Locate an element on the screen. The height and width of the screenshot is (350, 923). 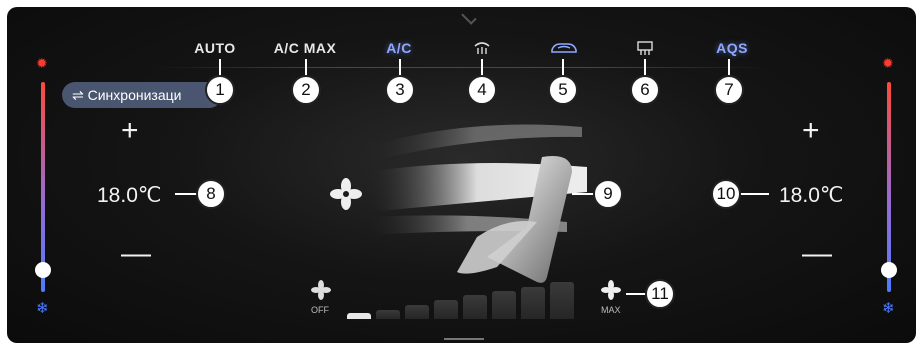
right-temperature-value: 18.0℃ is located at coordinates (811, 195).